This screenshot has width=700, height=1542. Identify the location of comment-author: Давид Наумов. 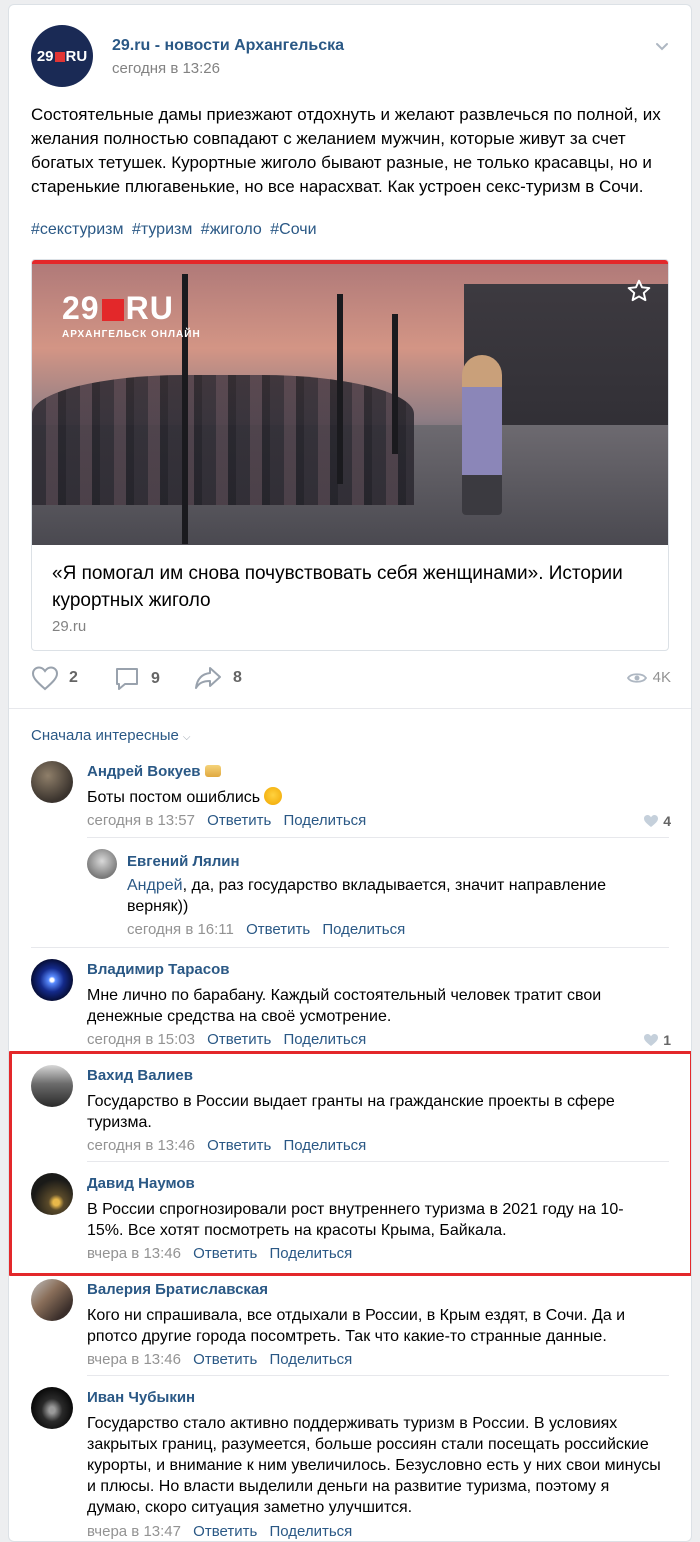
(141, 1183).